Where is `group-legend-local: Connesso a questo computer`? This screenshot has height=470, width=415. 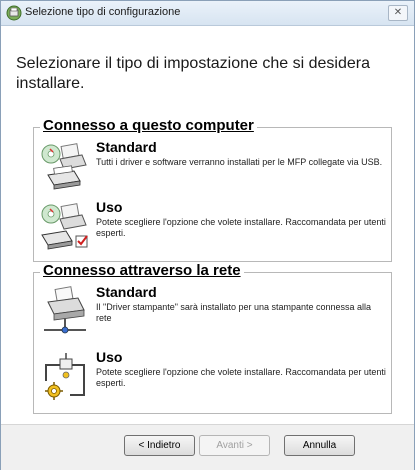
group-legend-local: Connesso a questo computer is located at coordinates (148, 125).